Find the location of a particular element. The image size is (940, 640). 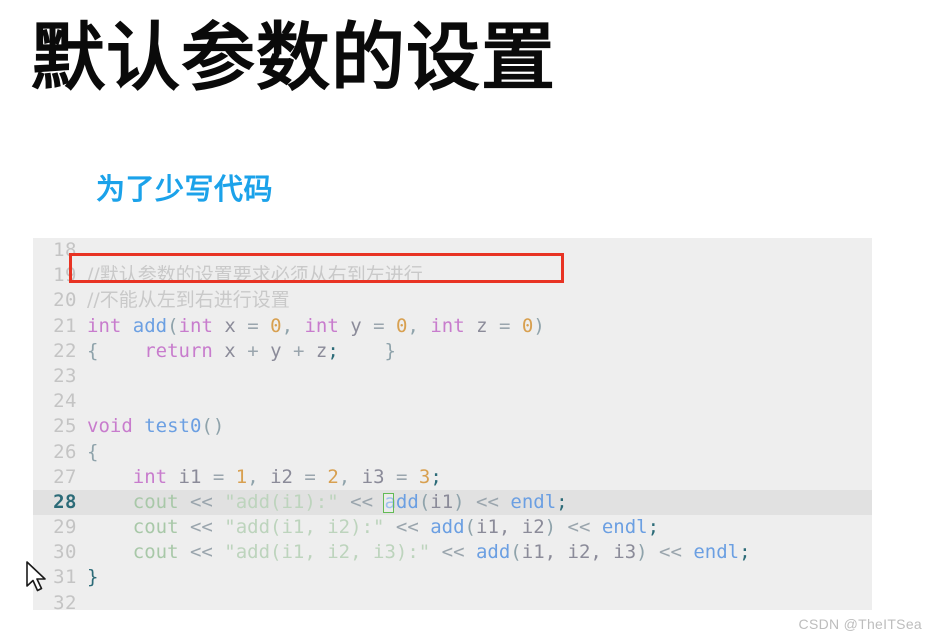

code-line-content: //默认参数的设置要求必须从右到左进行 is located at coordinates (255, 275).